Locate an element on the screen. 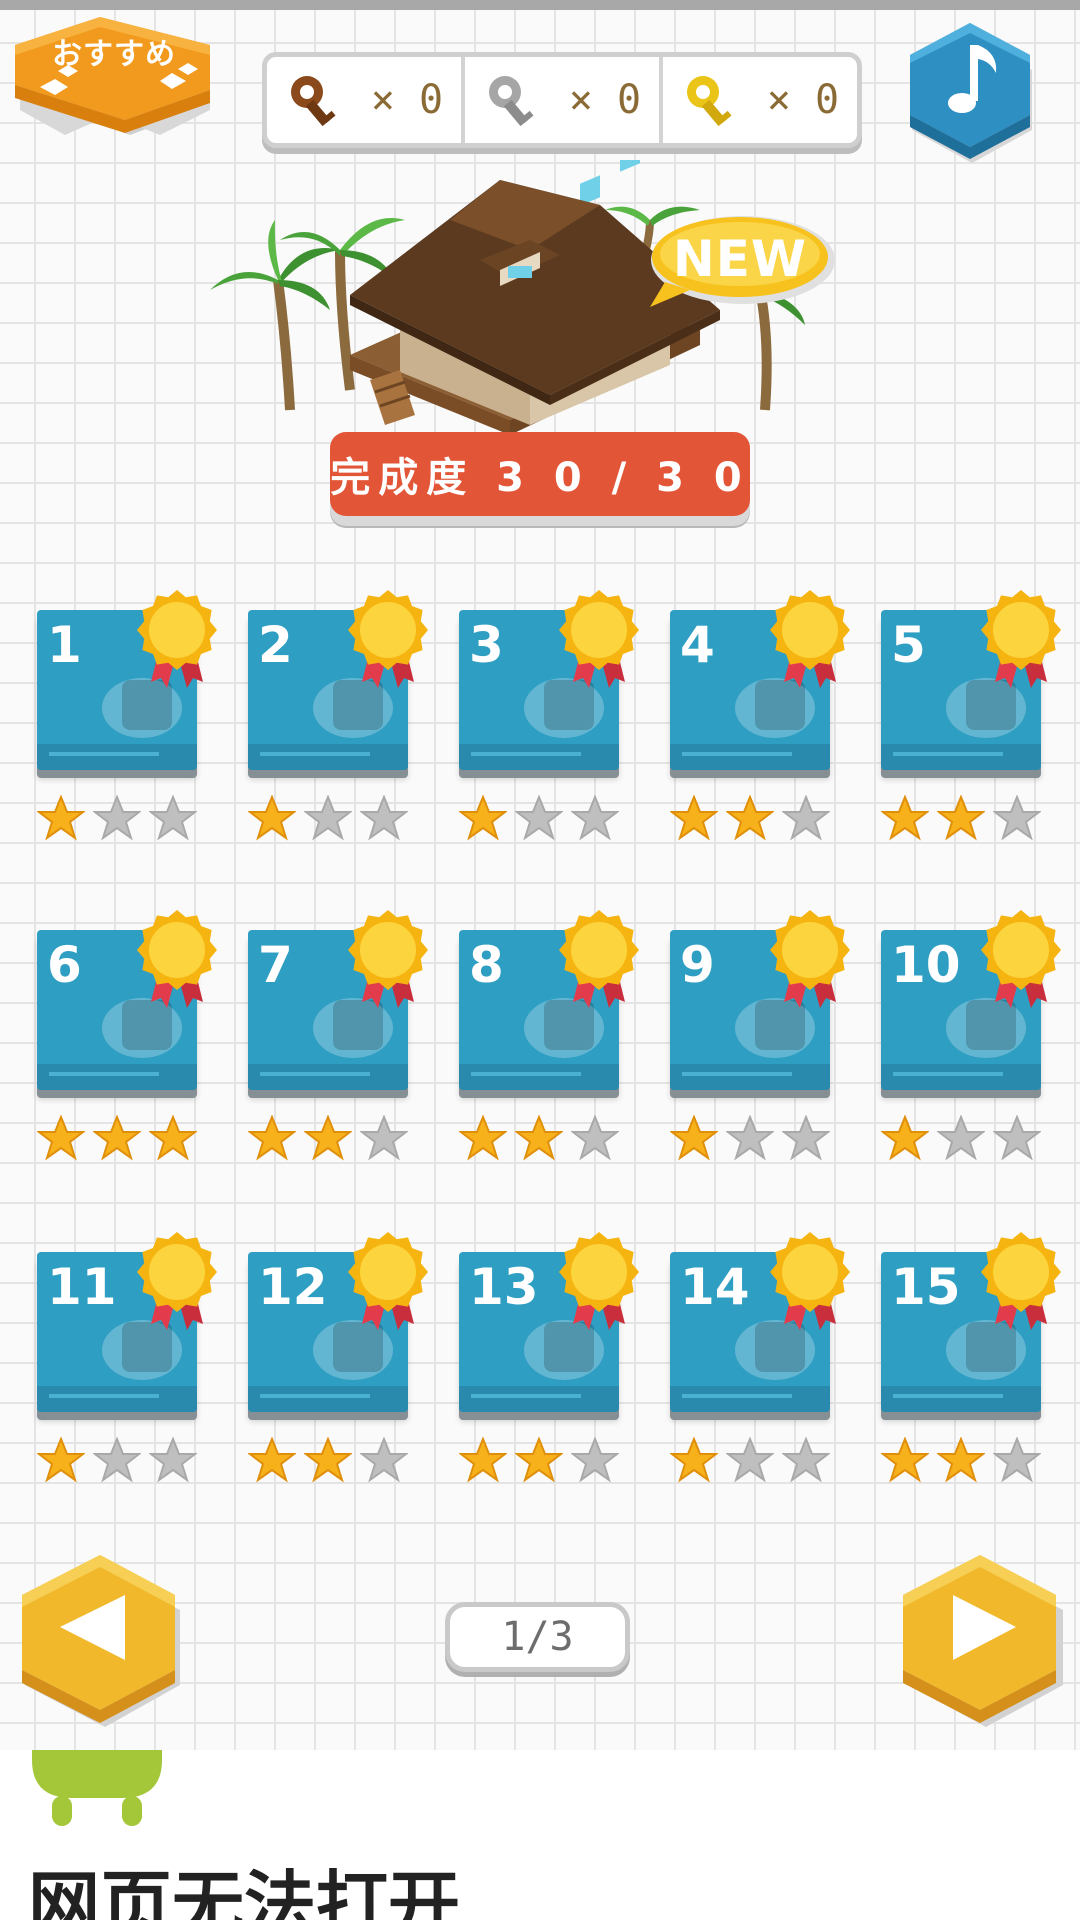 This screenshot has height=1920, width=1080. level-12-button: 12 is located at coordinates (338, 1359).